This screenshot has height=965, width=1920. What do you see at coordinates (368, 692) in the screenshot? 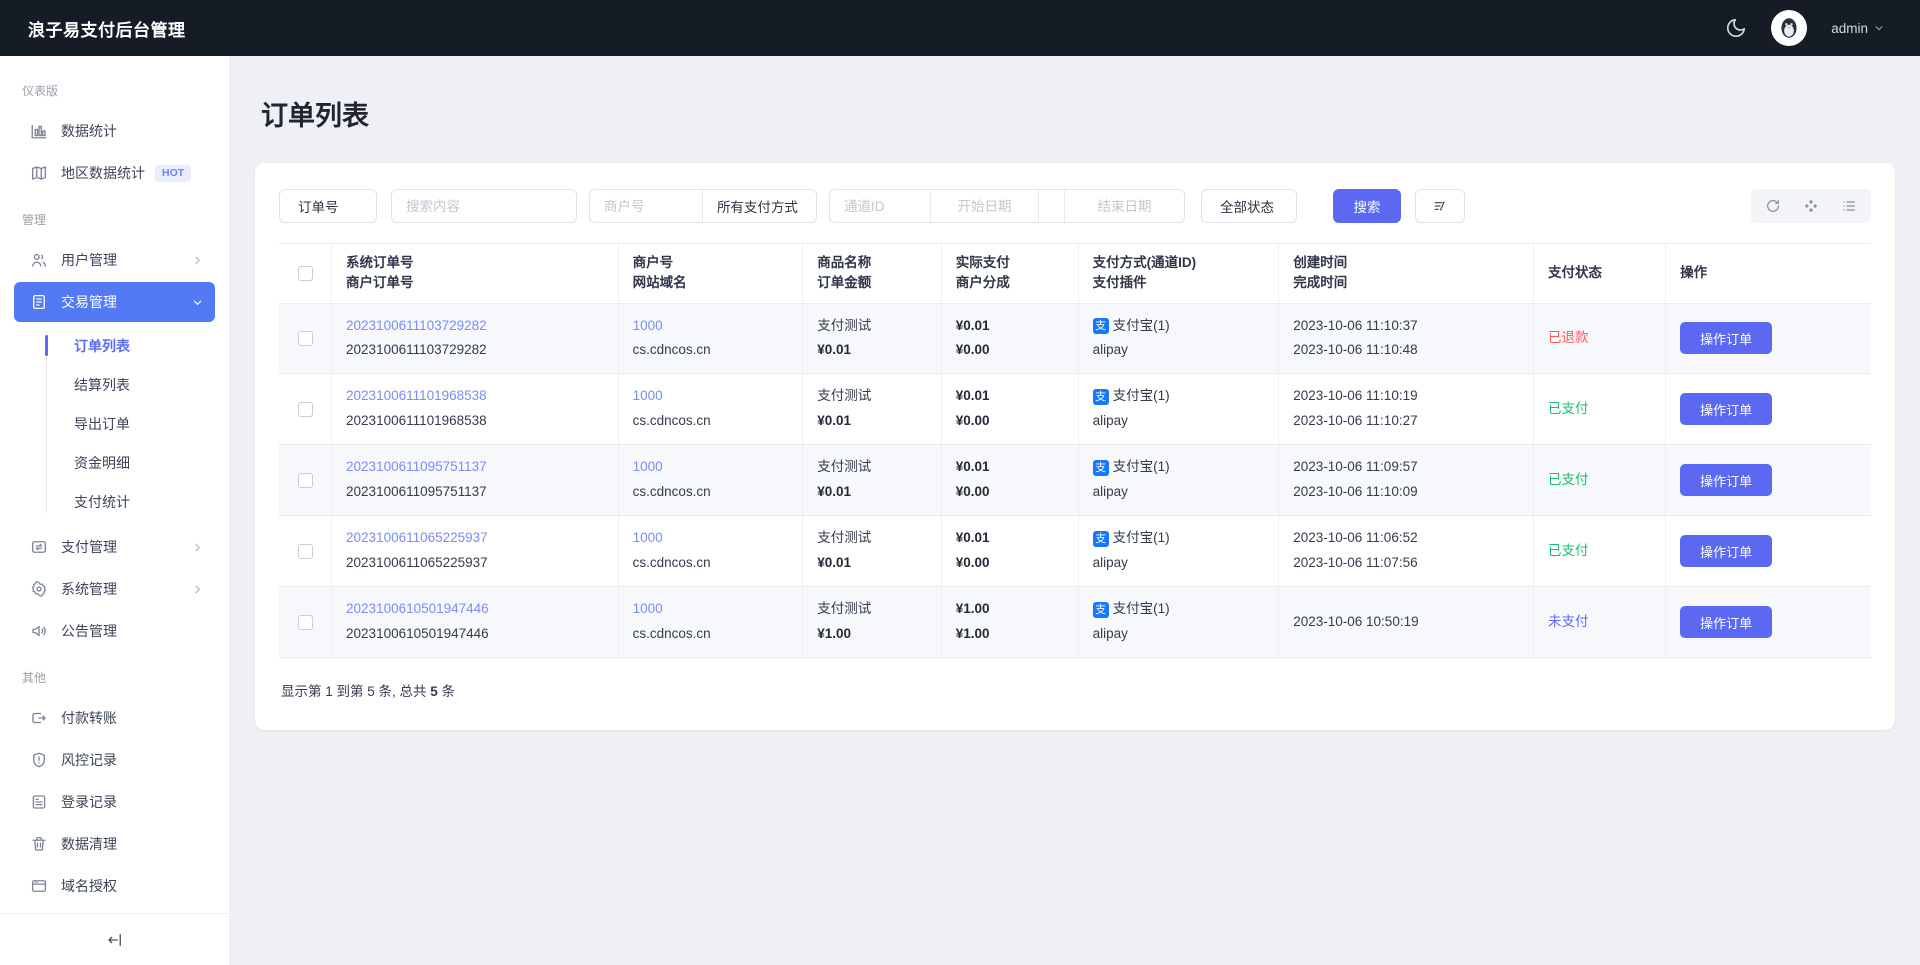
I see `pagination-summary: 显示第 1 到第 5 条, 总共 5 条` at bounding box center [368, 692].